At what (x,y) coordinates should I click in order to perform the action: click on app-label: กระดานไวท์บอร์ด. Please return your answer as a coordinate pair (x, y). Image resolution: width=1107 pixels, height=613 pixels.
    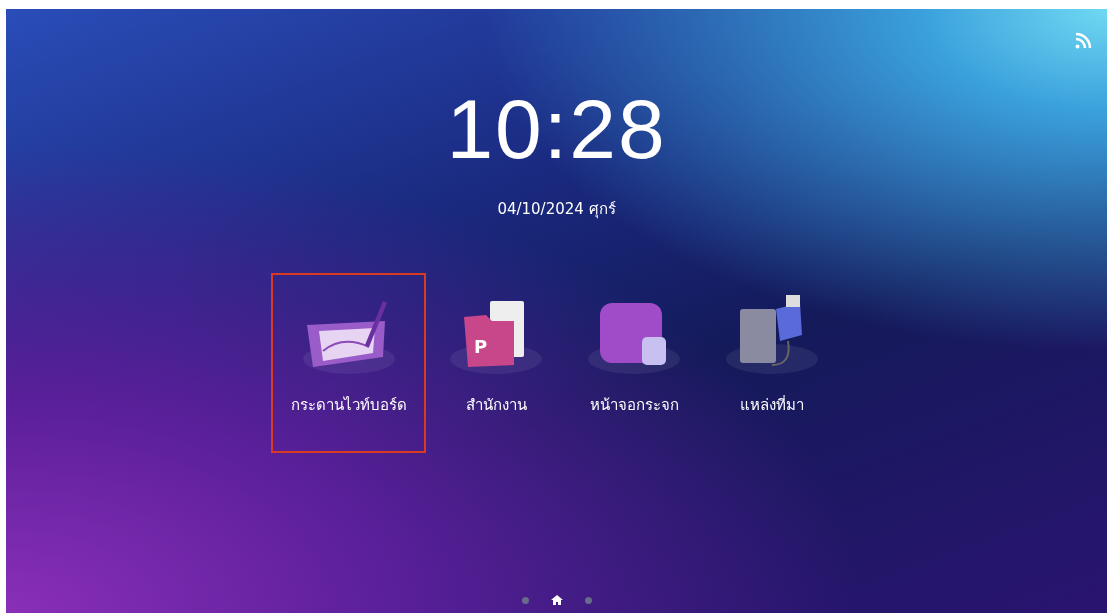
    Looking at the image, I should click on (348, 405).